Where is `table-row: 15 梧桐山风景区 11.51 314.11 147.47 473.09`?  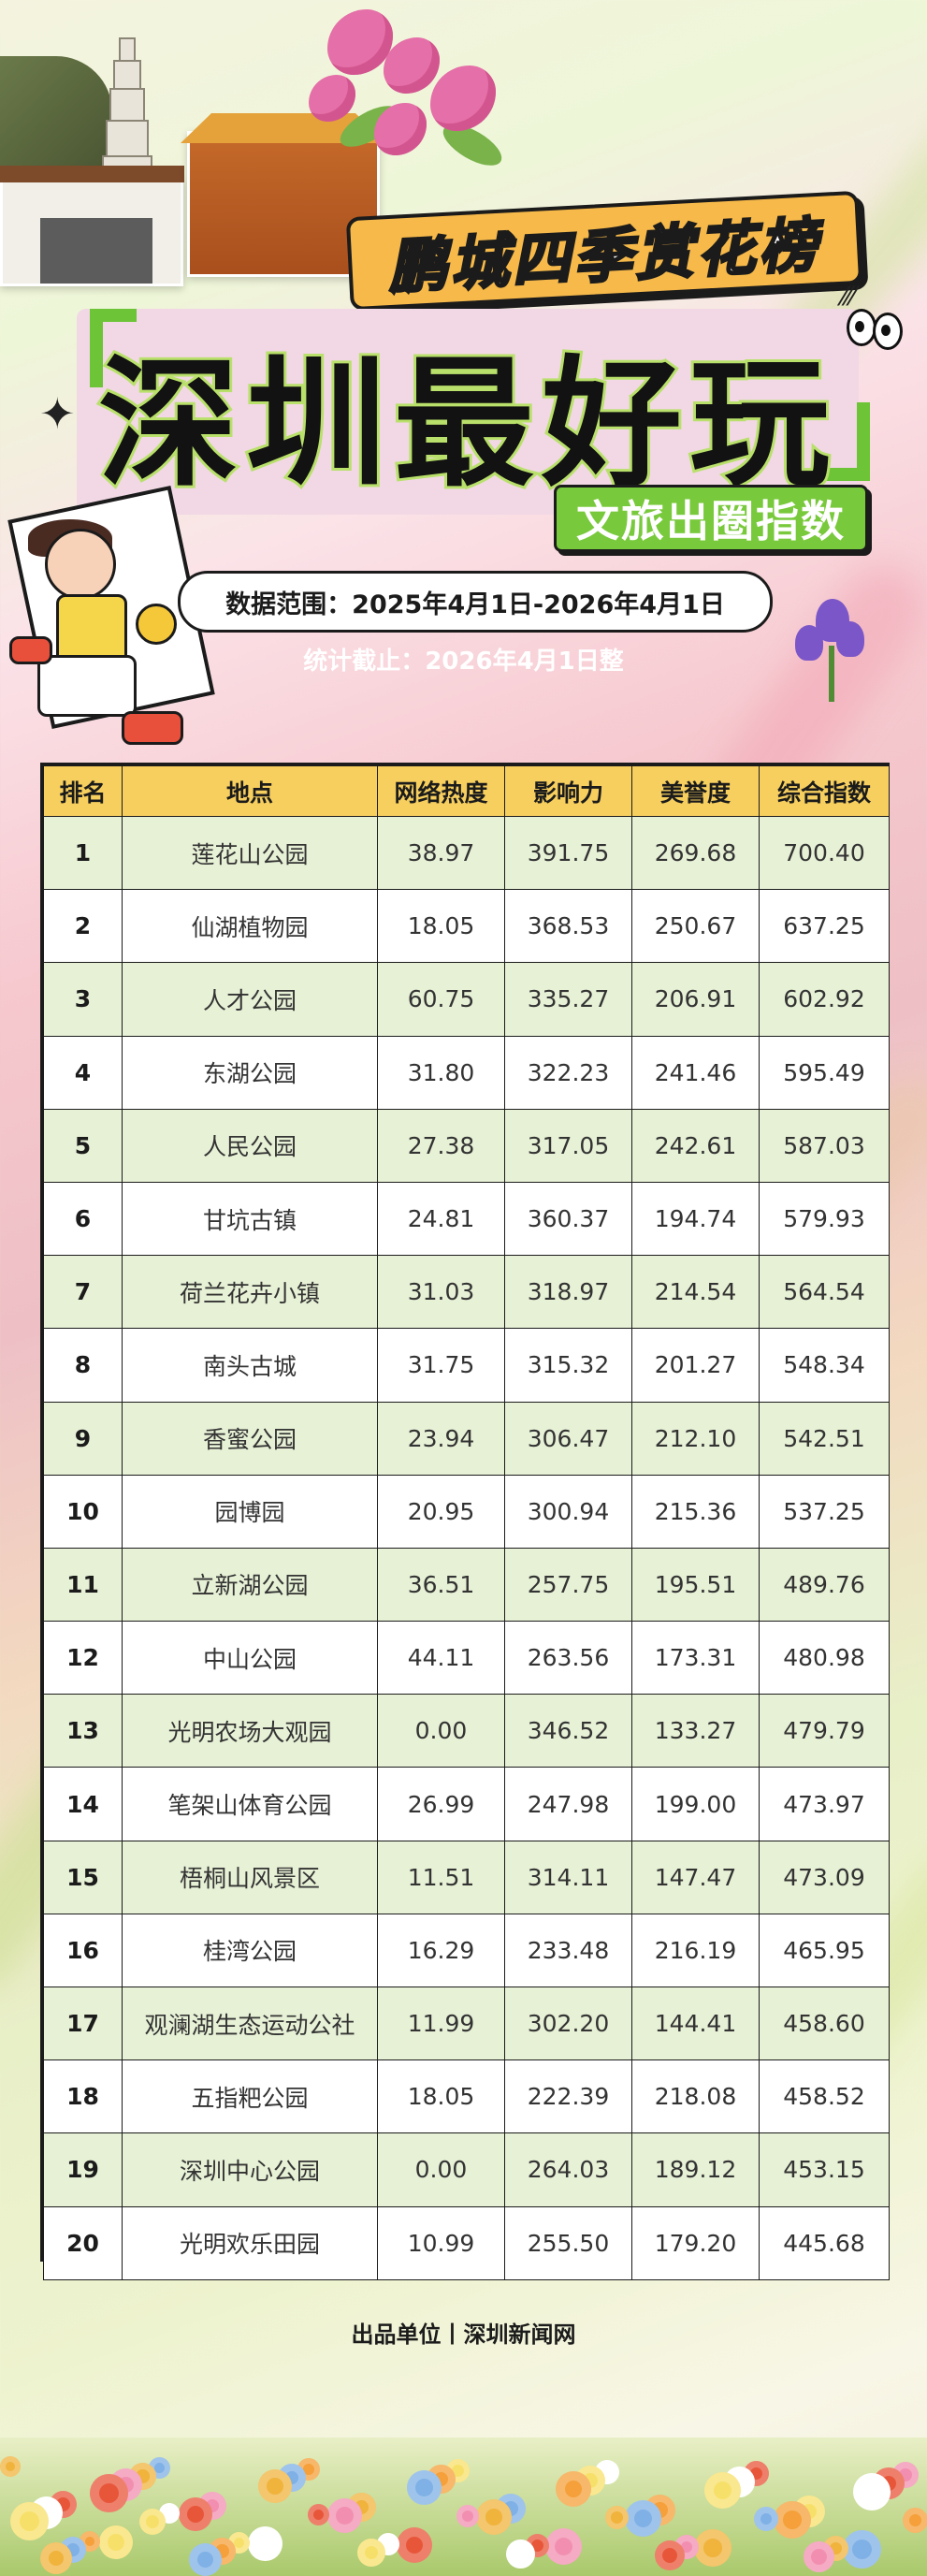 table-row: 15 梧桐山风景区 11.51 314.11 147.47 473.09 is located at coordinates (466, 1877).